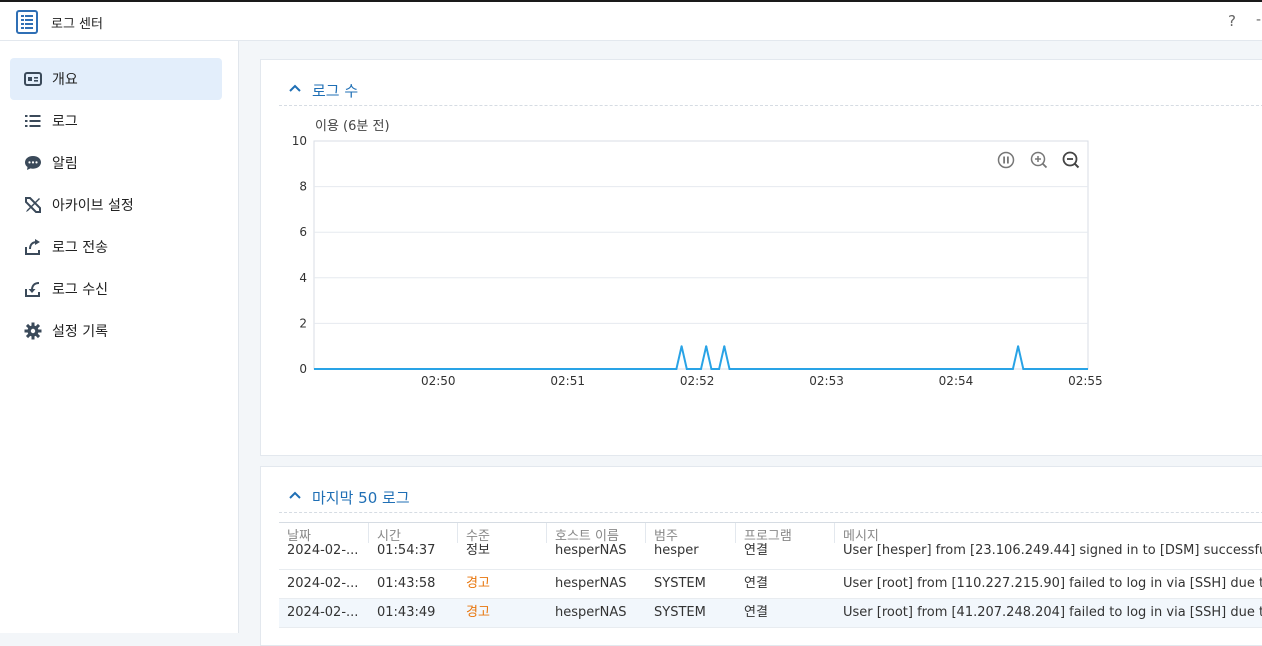 The height and width of the screenshot is (646, 1262). Describe the element at coordinates (676, 550) in the screenshot. I see `cell-category: hesper` at that location.